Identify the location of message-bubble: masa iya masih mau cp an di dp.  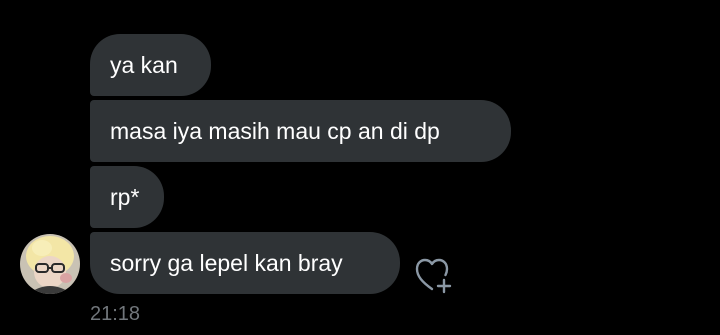
(300, 131).